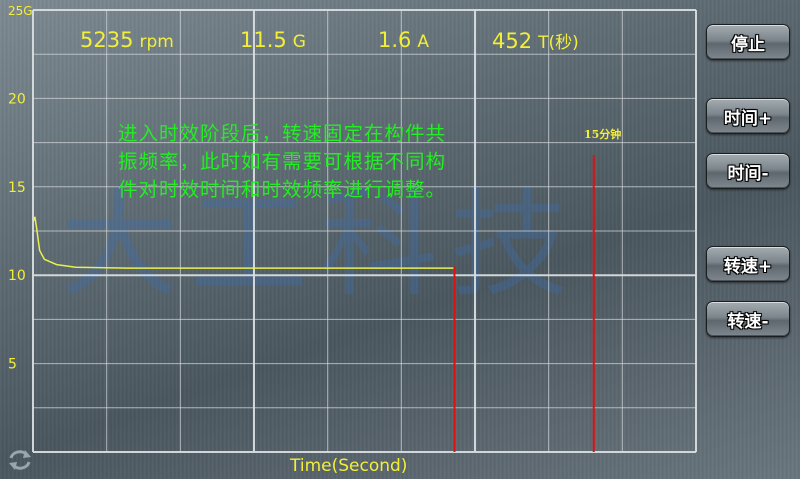 Image resolution: width=800 pixels, height=479 pixels. What do you see at coordinates (156, 42) in the screenshot?
I see `speed-unit: rpm` at bounding box center [156, 42].